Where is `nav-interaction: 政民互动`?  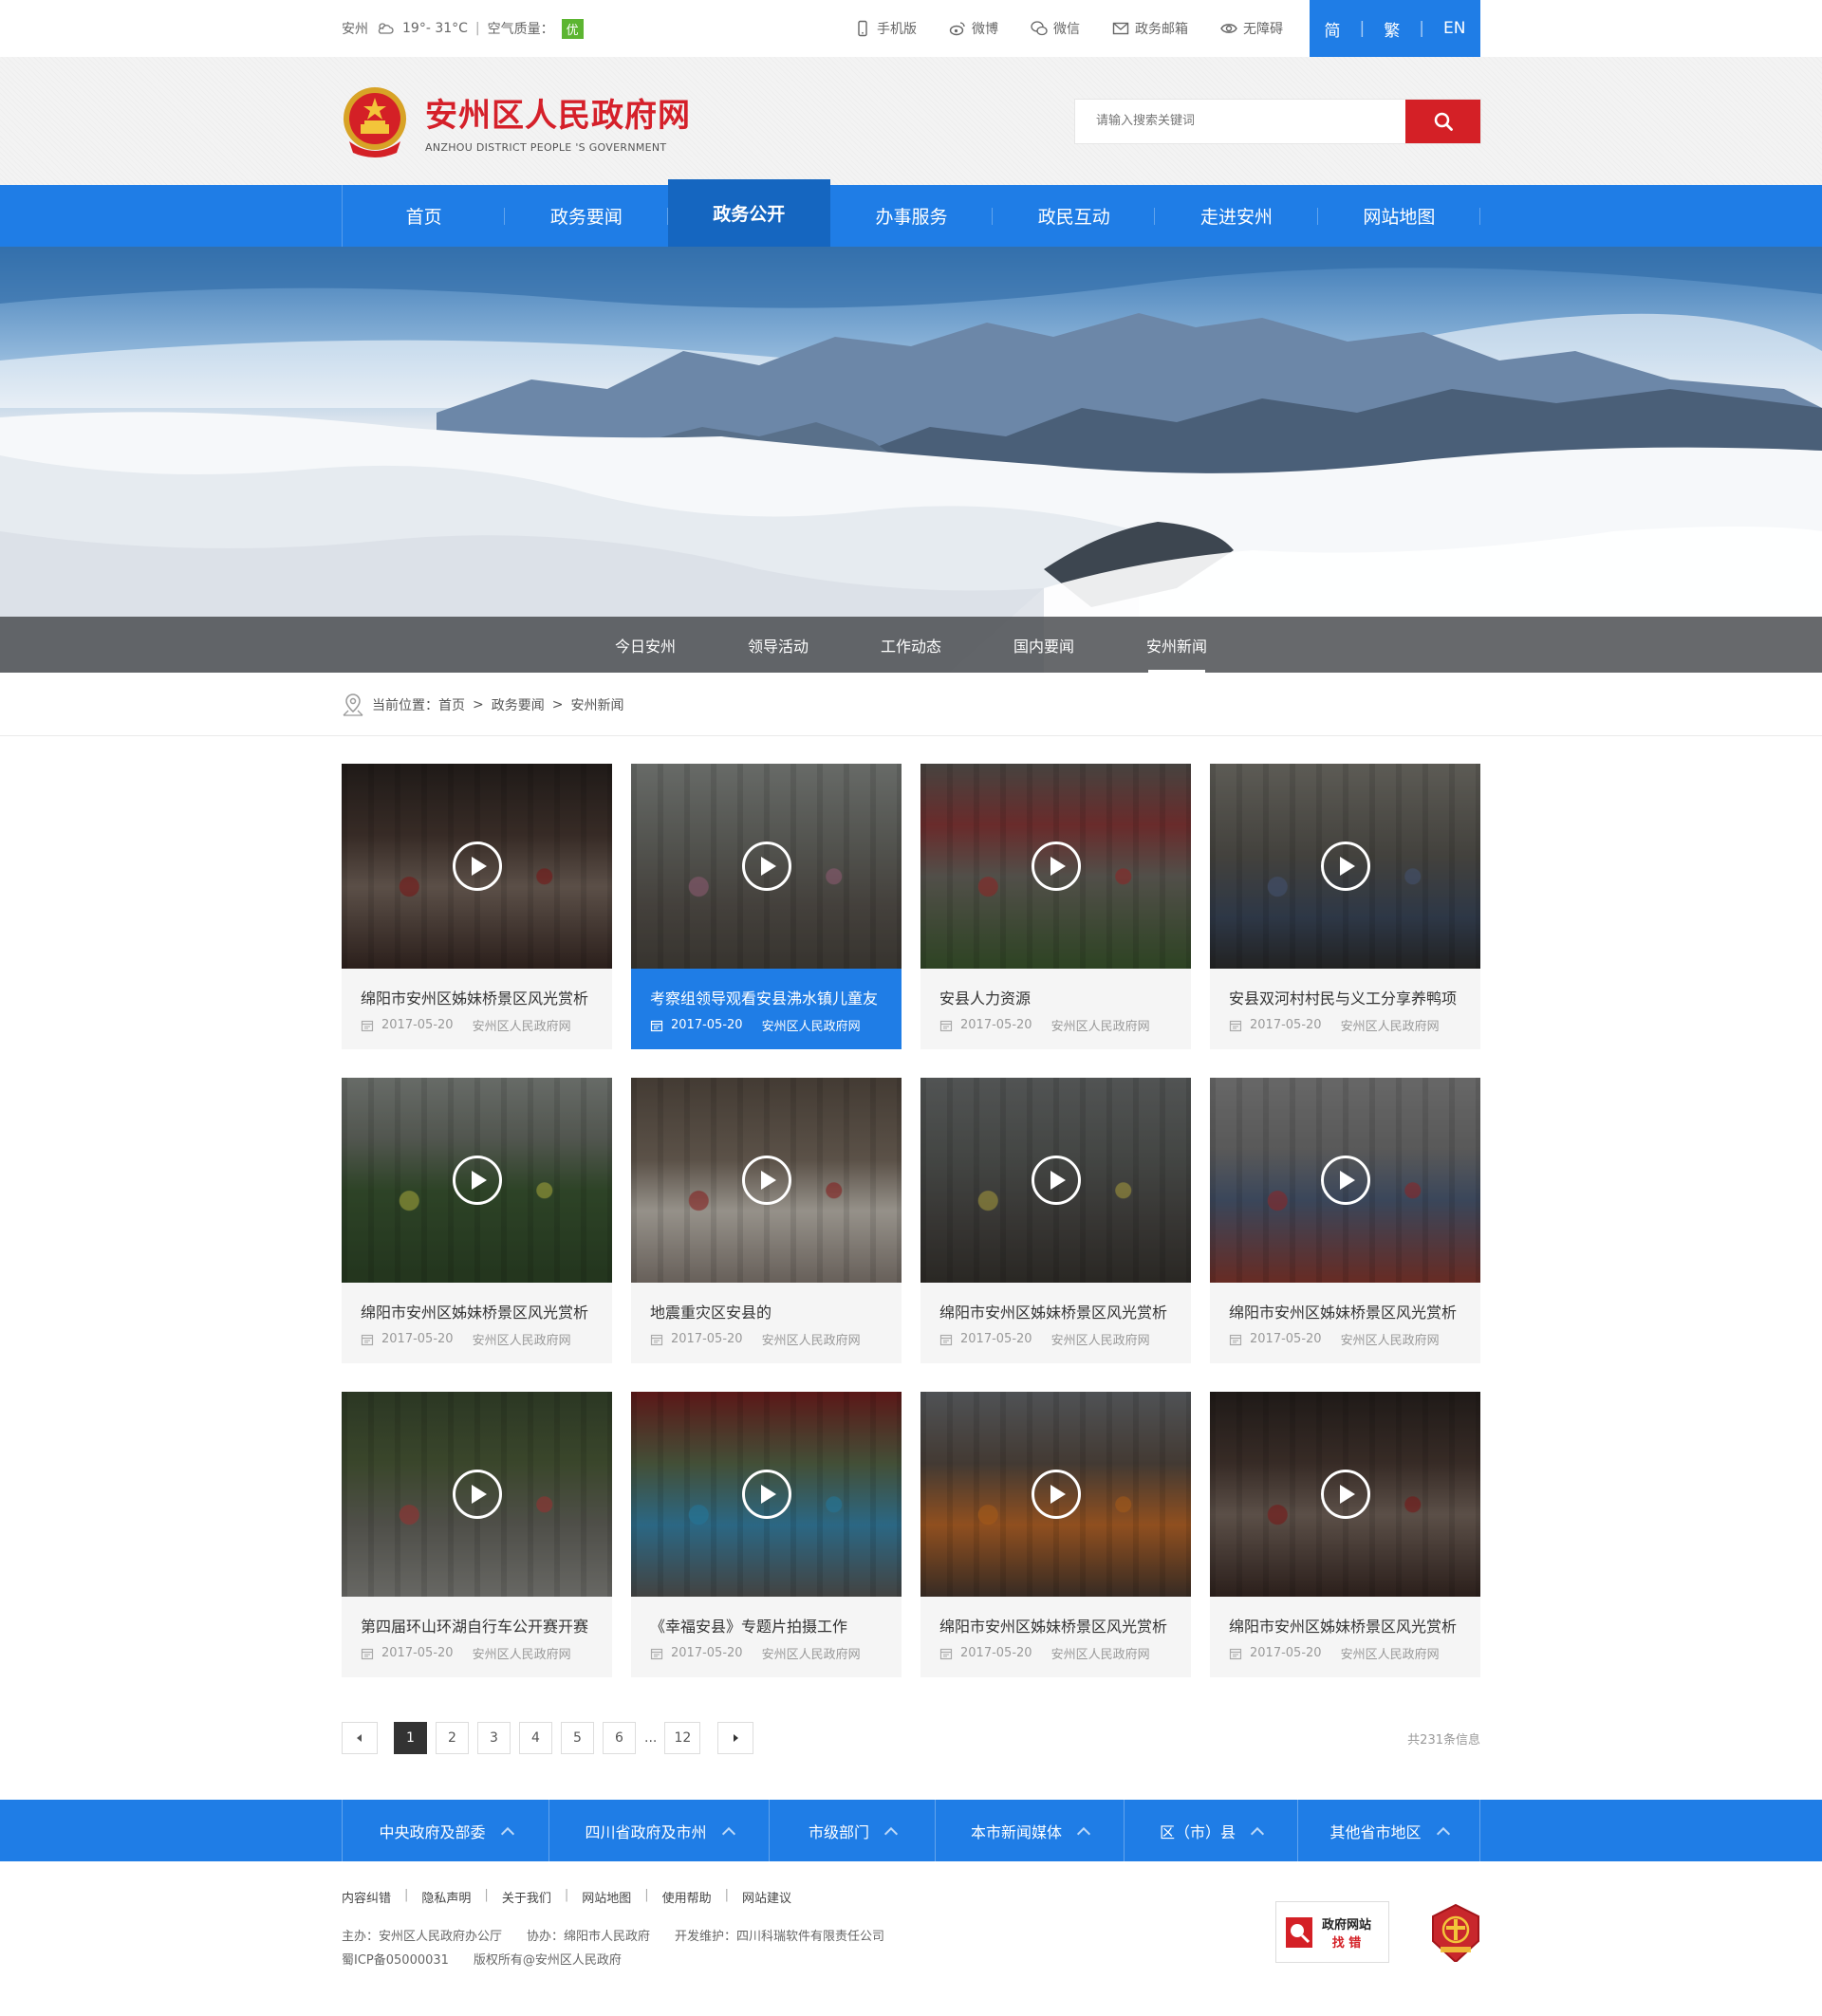
nav-interaction: 政民互动 is located at coordinates (1074, 216).